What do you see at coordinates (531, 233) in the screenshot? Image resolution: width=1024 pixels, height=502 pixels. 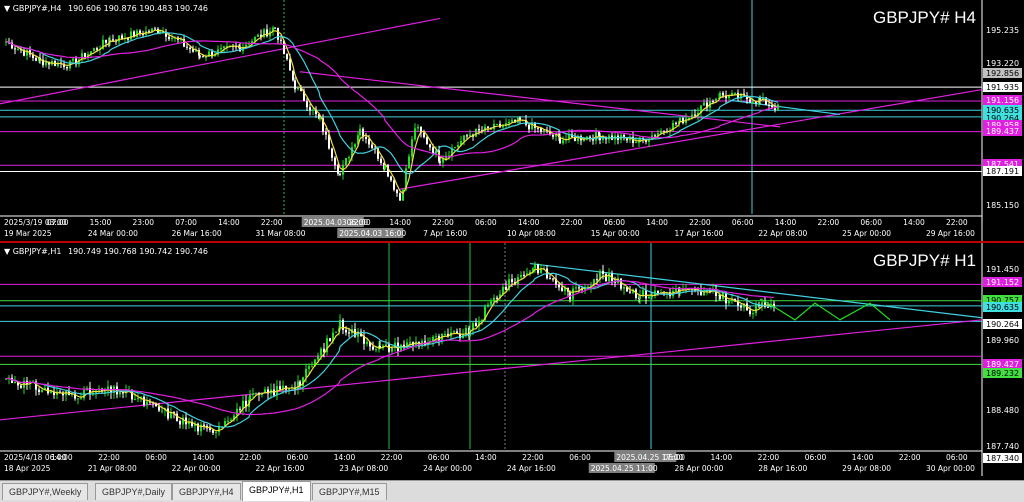 I see `time-label-bottom-6: 10 Apr 08:00` at bounding box center [531, 233].